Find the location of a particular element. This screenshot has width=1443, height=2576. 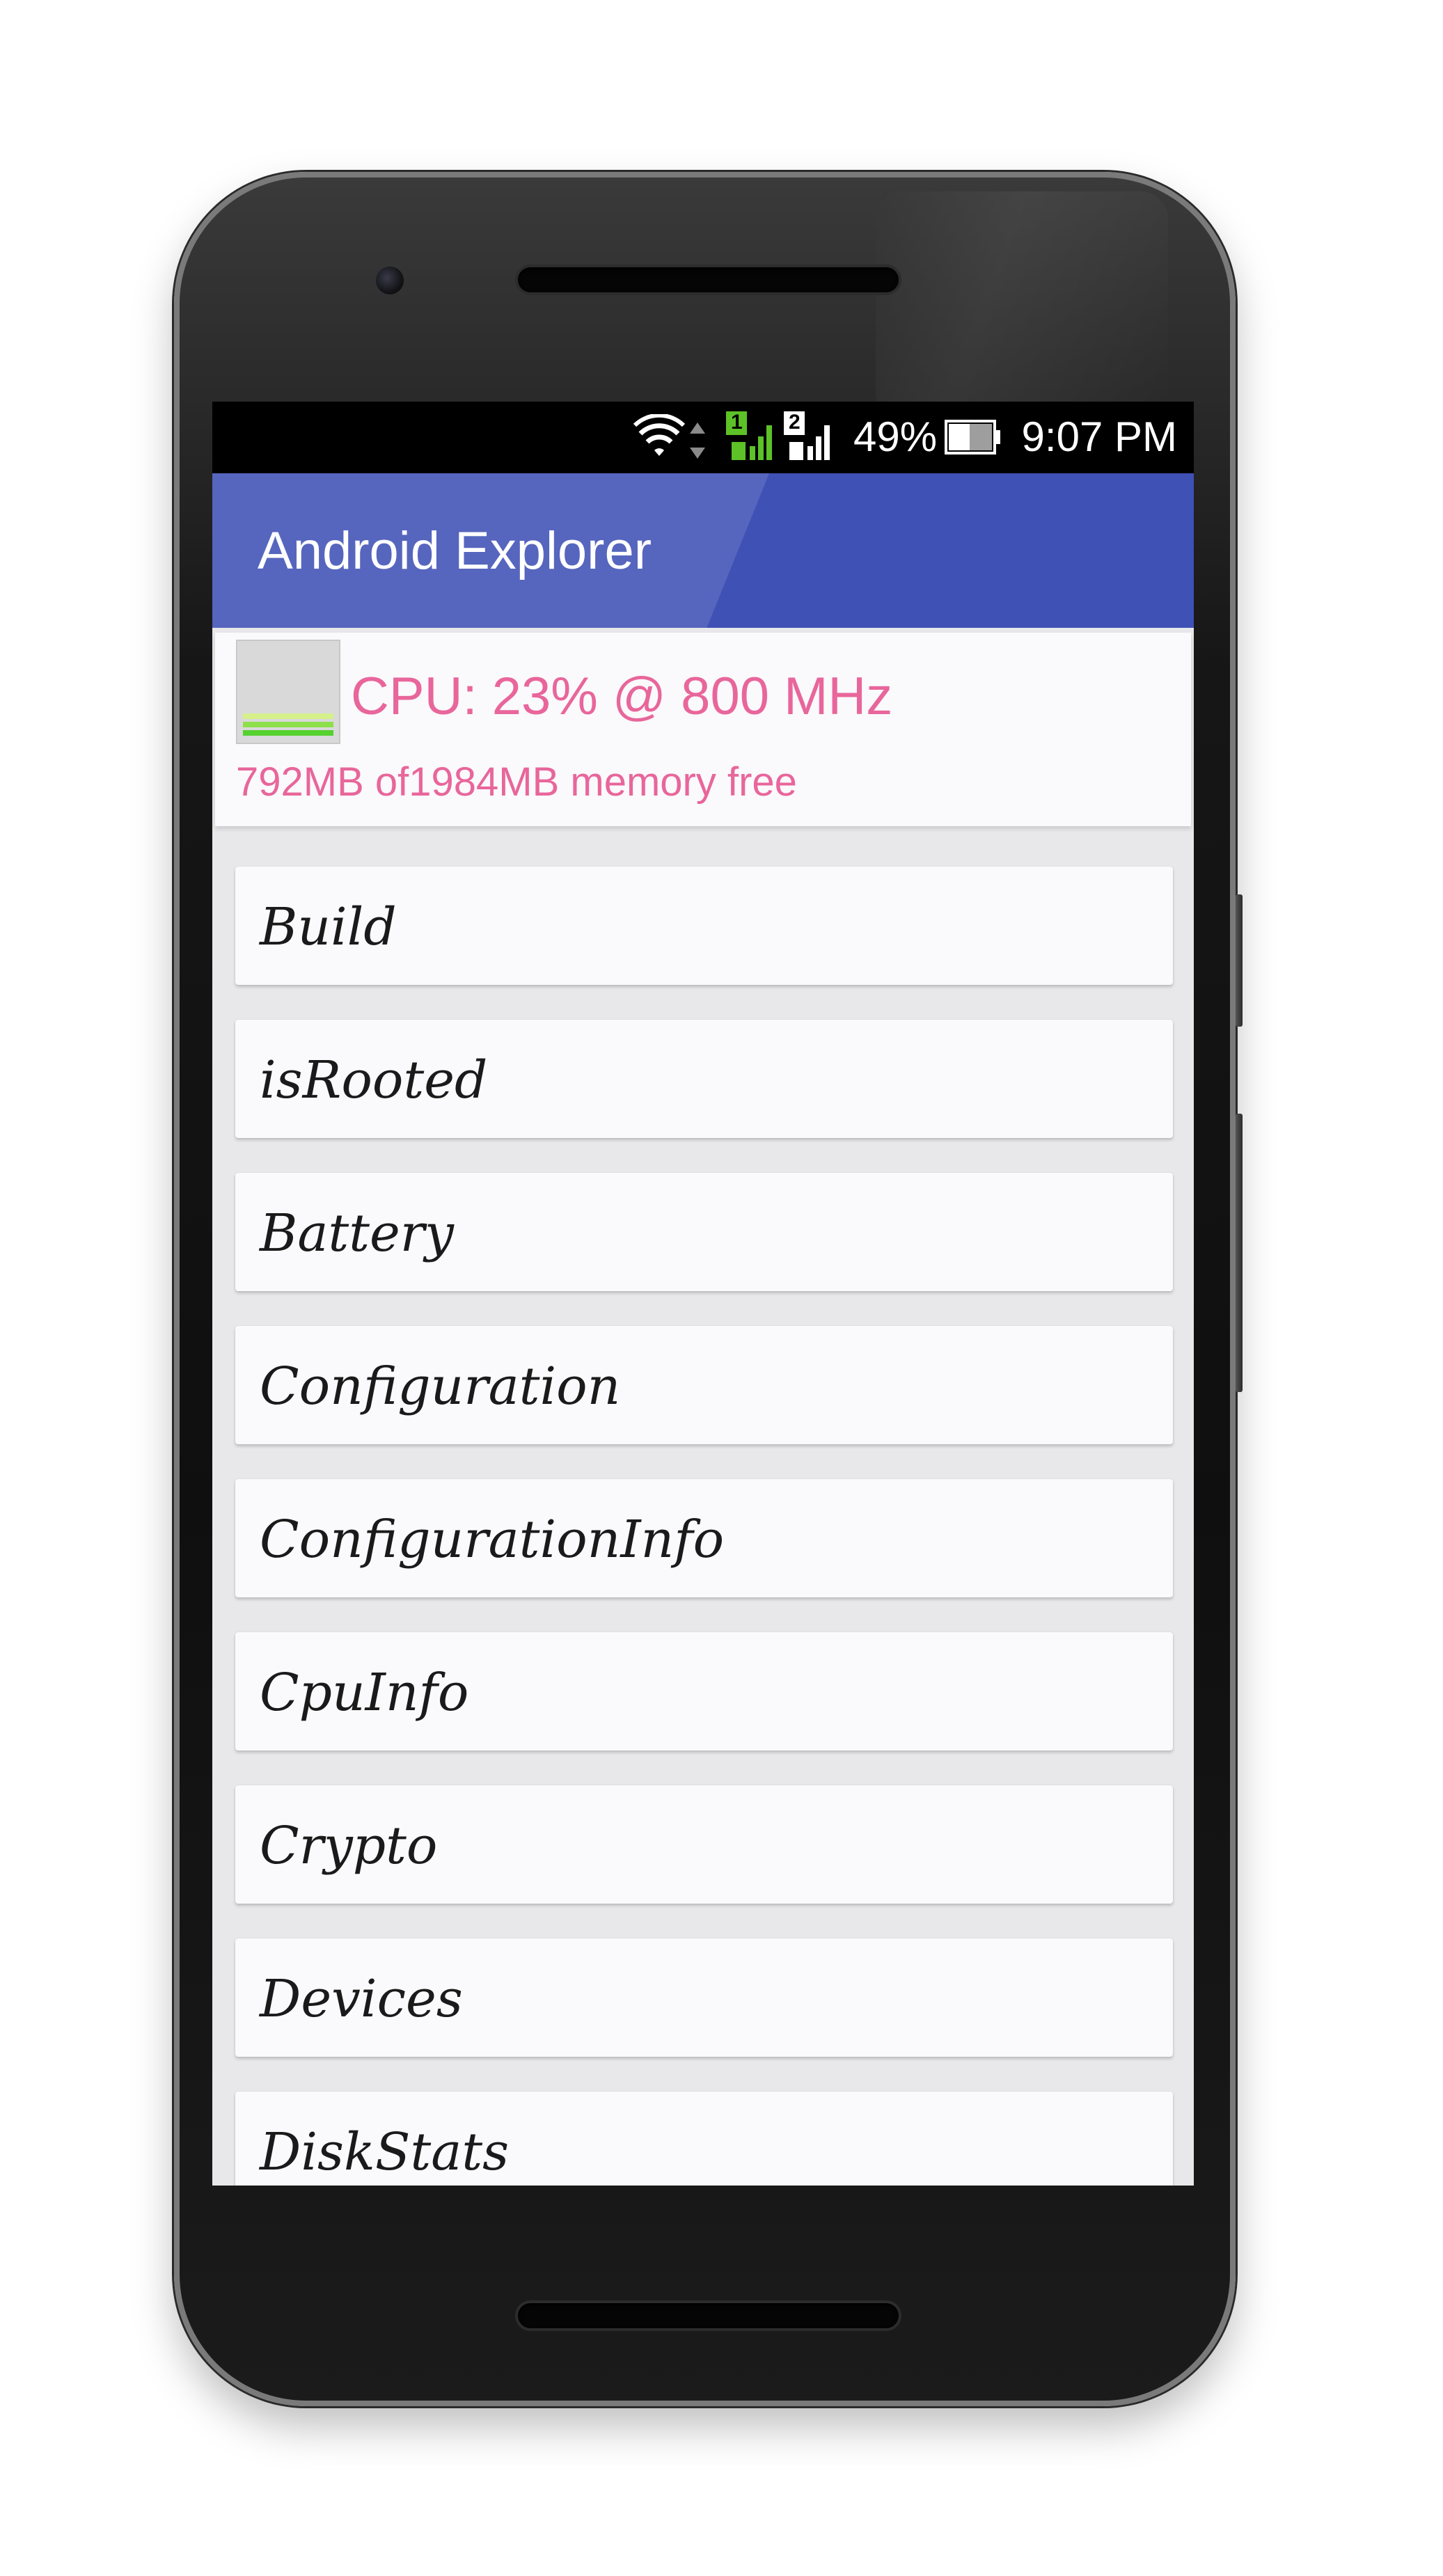

list-item-isrooted: isRooted is located at coordinates (704, 1079).